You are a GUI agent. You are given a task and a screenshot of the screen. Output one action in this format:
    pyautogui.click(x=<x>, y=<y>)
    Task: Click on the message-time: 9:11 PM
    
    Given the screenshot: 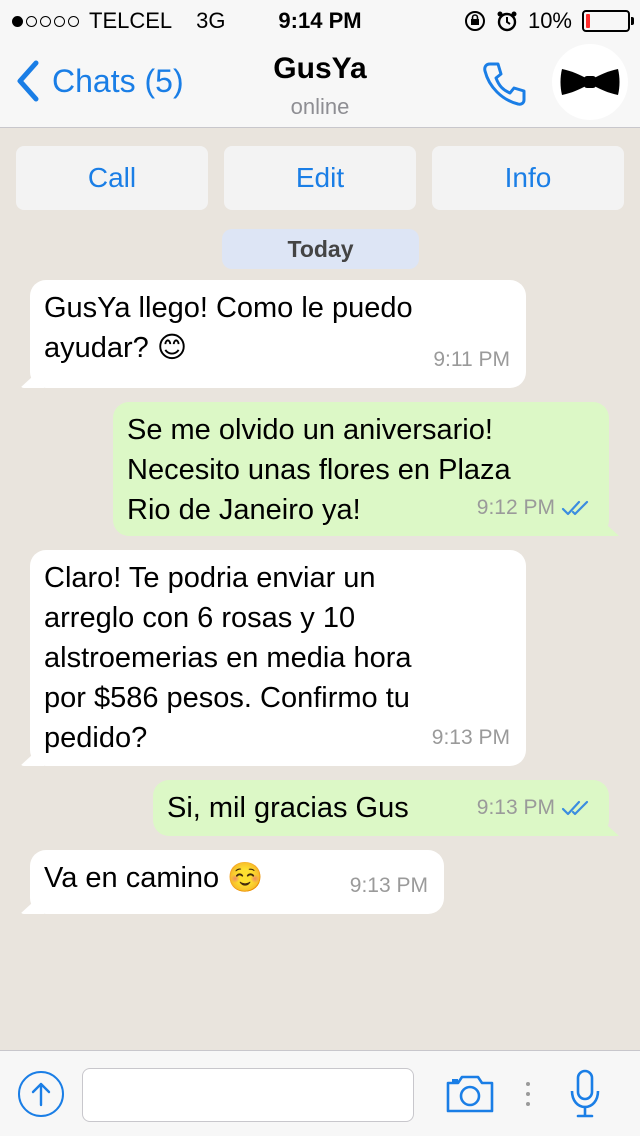 What is the action you would take?
    pyautogui.click(x=471, y=359)
    